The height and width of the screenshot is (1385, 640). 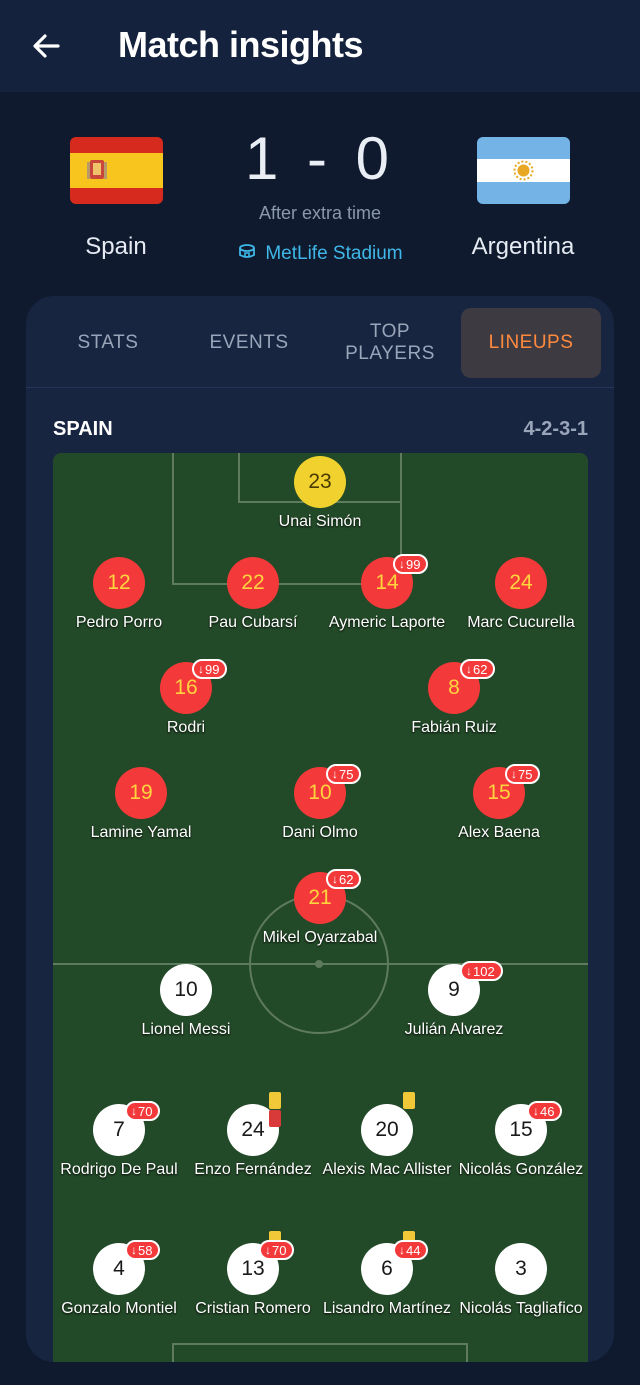 I want to click on player-marker: 24 Enzo Fernández, so click(x=253, y=1135).